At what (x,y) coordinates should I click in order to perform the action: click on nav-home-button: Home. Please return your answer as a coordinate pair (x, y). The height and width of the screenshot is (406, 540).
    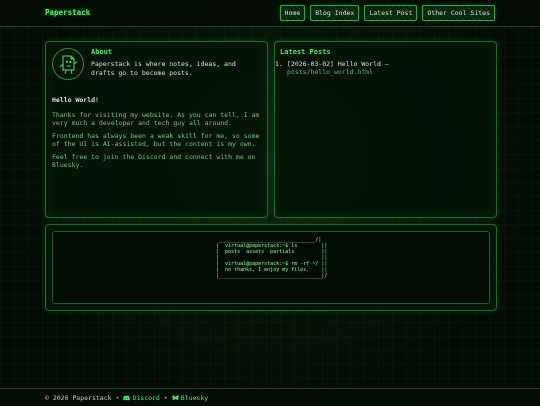
    Looking at the image, I should click on (292, 13).